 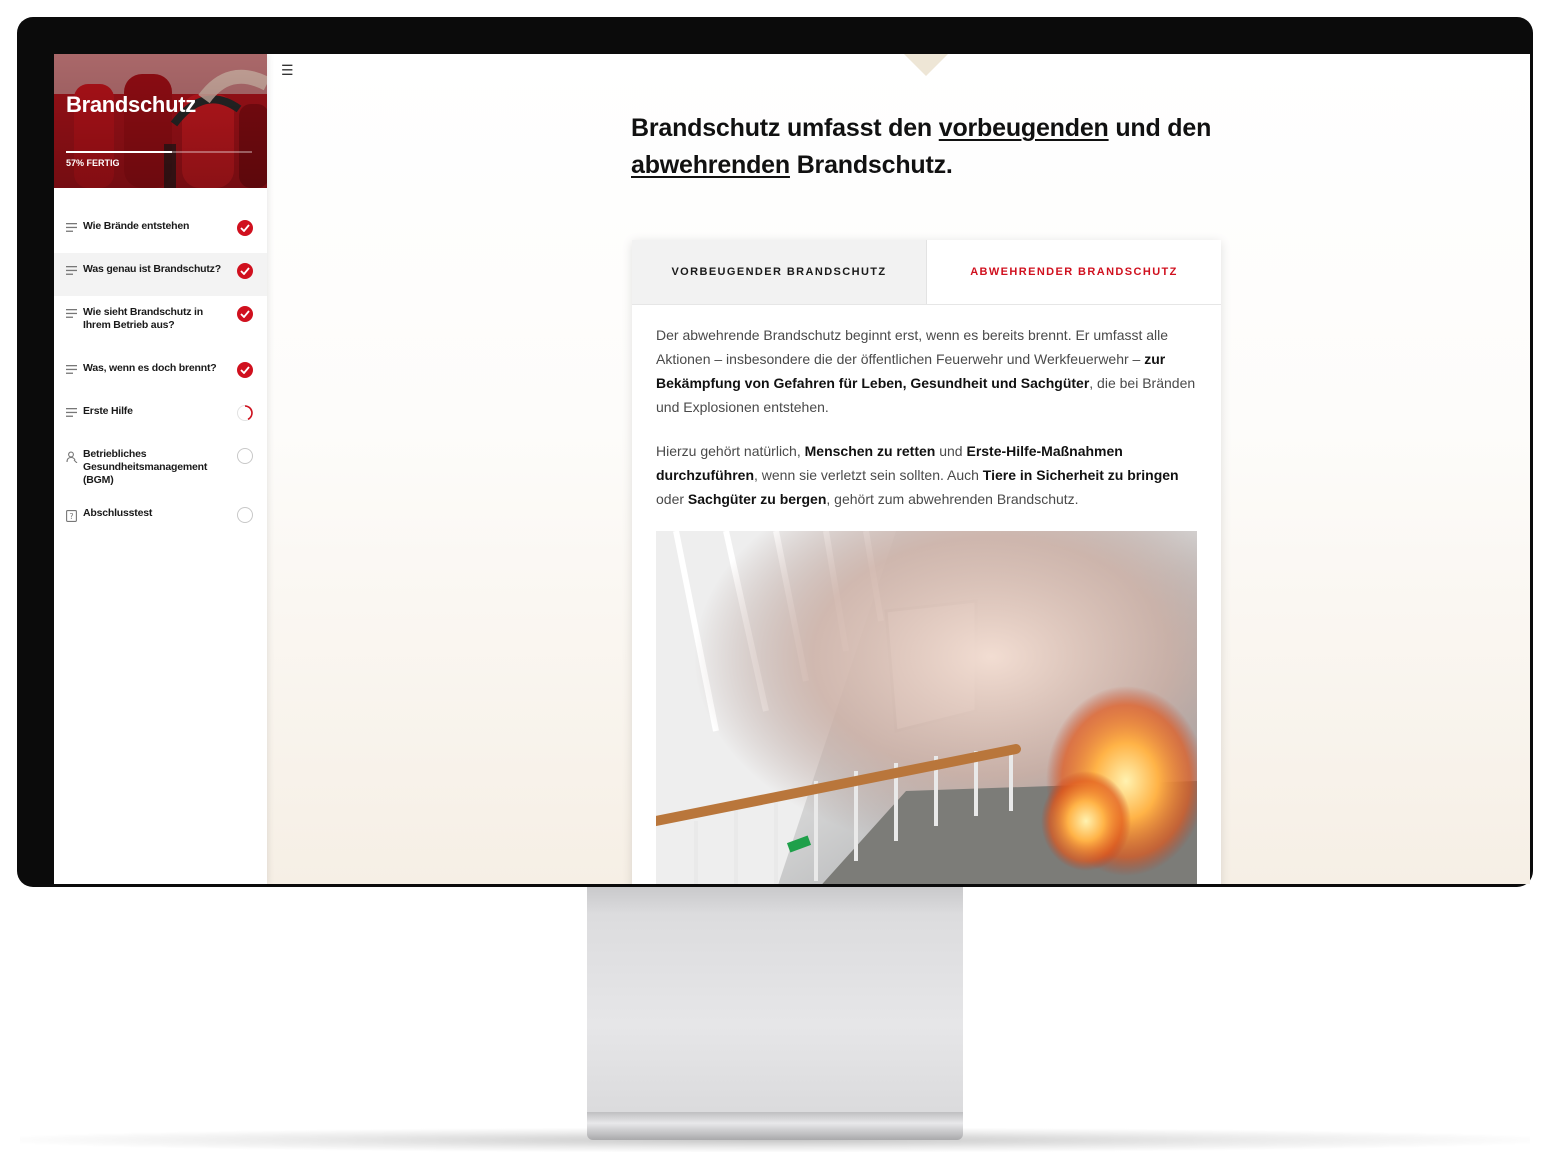 What do you see at coordinates (871, 165) in the screenshot?
I see `headline-text: Brandschutz.` at bounding box center [871, 165].